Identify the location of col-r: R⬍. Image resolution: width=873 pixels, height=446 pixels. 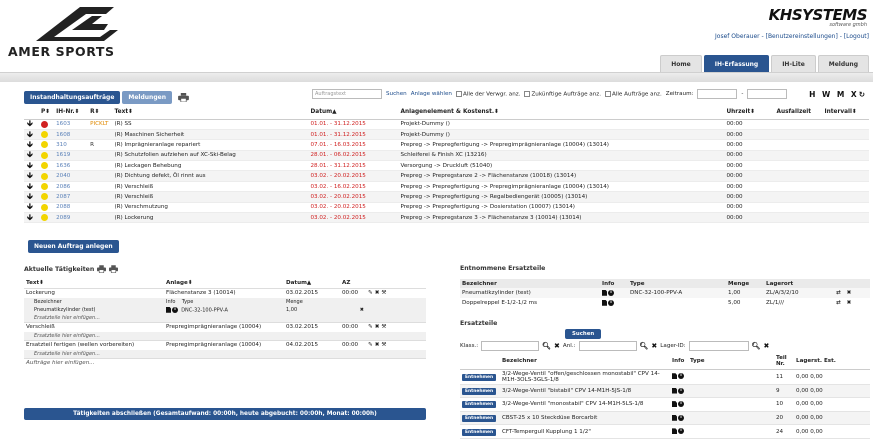
(99, 113).